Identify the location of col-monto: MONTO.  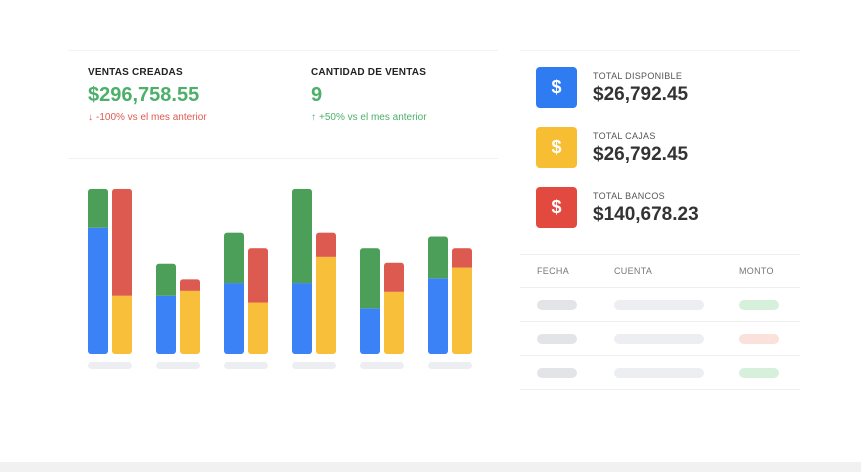
(756, 271).